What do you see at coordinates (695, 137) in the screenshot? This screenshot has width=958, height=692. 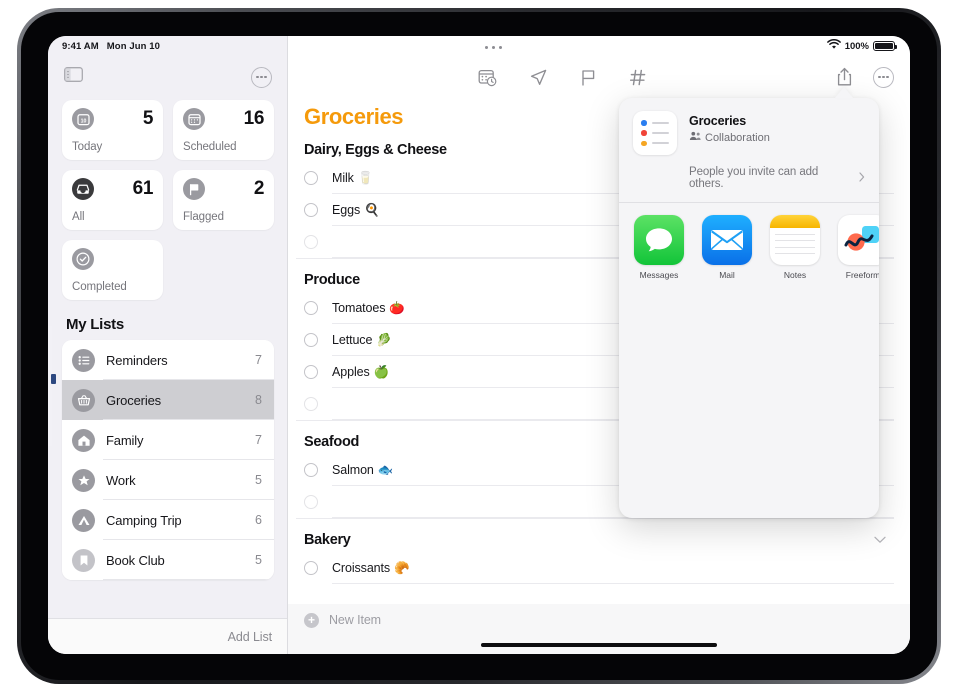 I see `people-icon` at bounding box center [695, 137].